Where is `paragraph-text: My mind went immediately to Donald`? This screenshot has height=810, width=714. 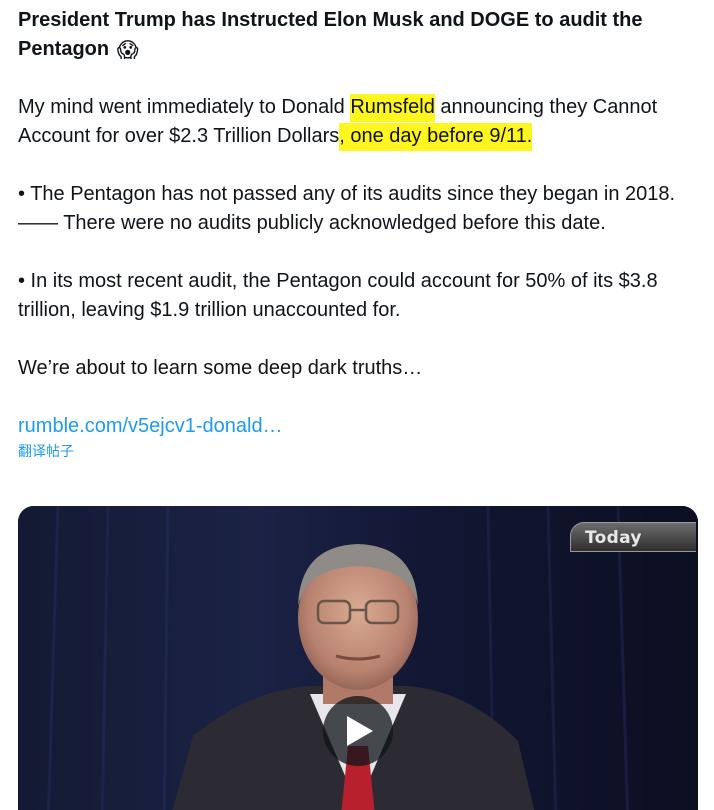
paragraph-text: My mind went immediately to Donald is located at coordinates (184, 107).